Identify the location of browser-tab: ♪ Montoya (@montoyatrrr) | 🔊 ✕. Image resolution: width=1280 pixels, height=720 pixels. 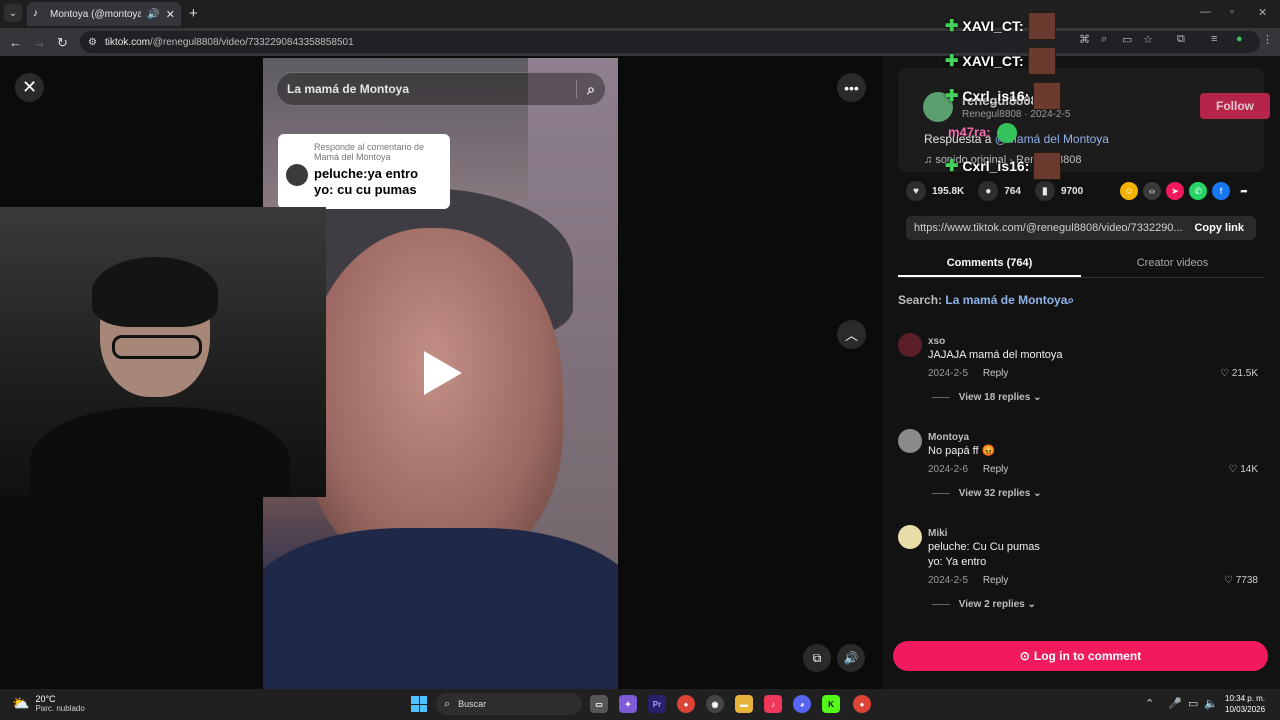
(104, 14).